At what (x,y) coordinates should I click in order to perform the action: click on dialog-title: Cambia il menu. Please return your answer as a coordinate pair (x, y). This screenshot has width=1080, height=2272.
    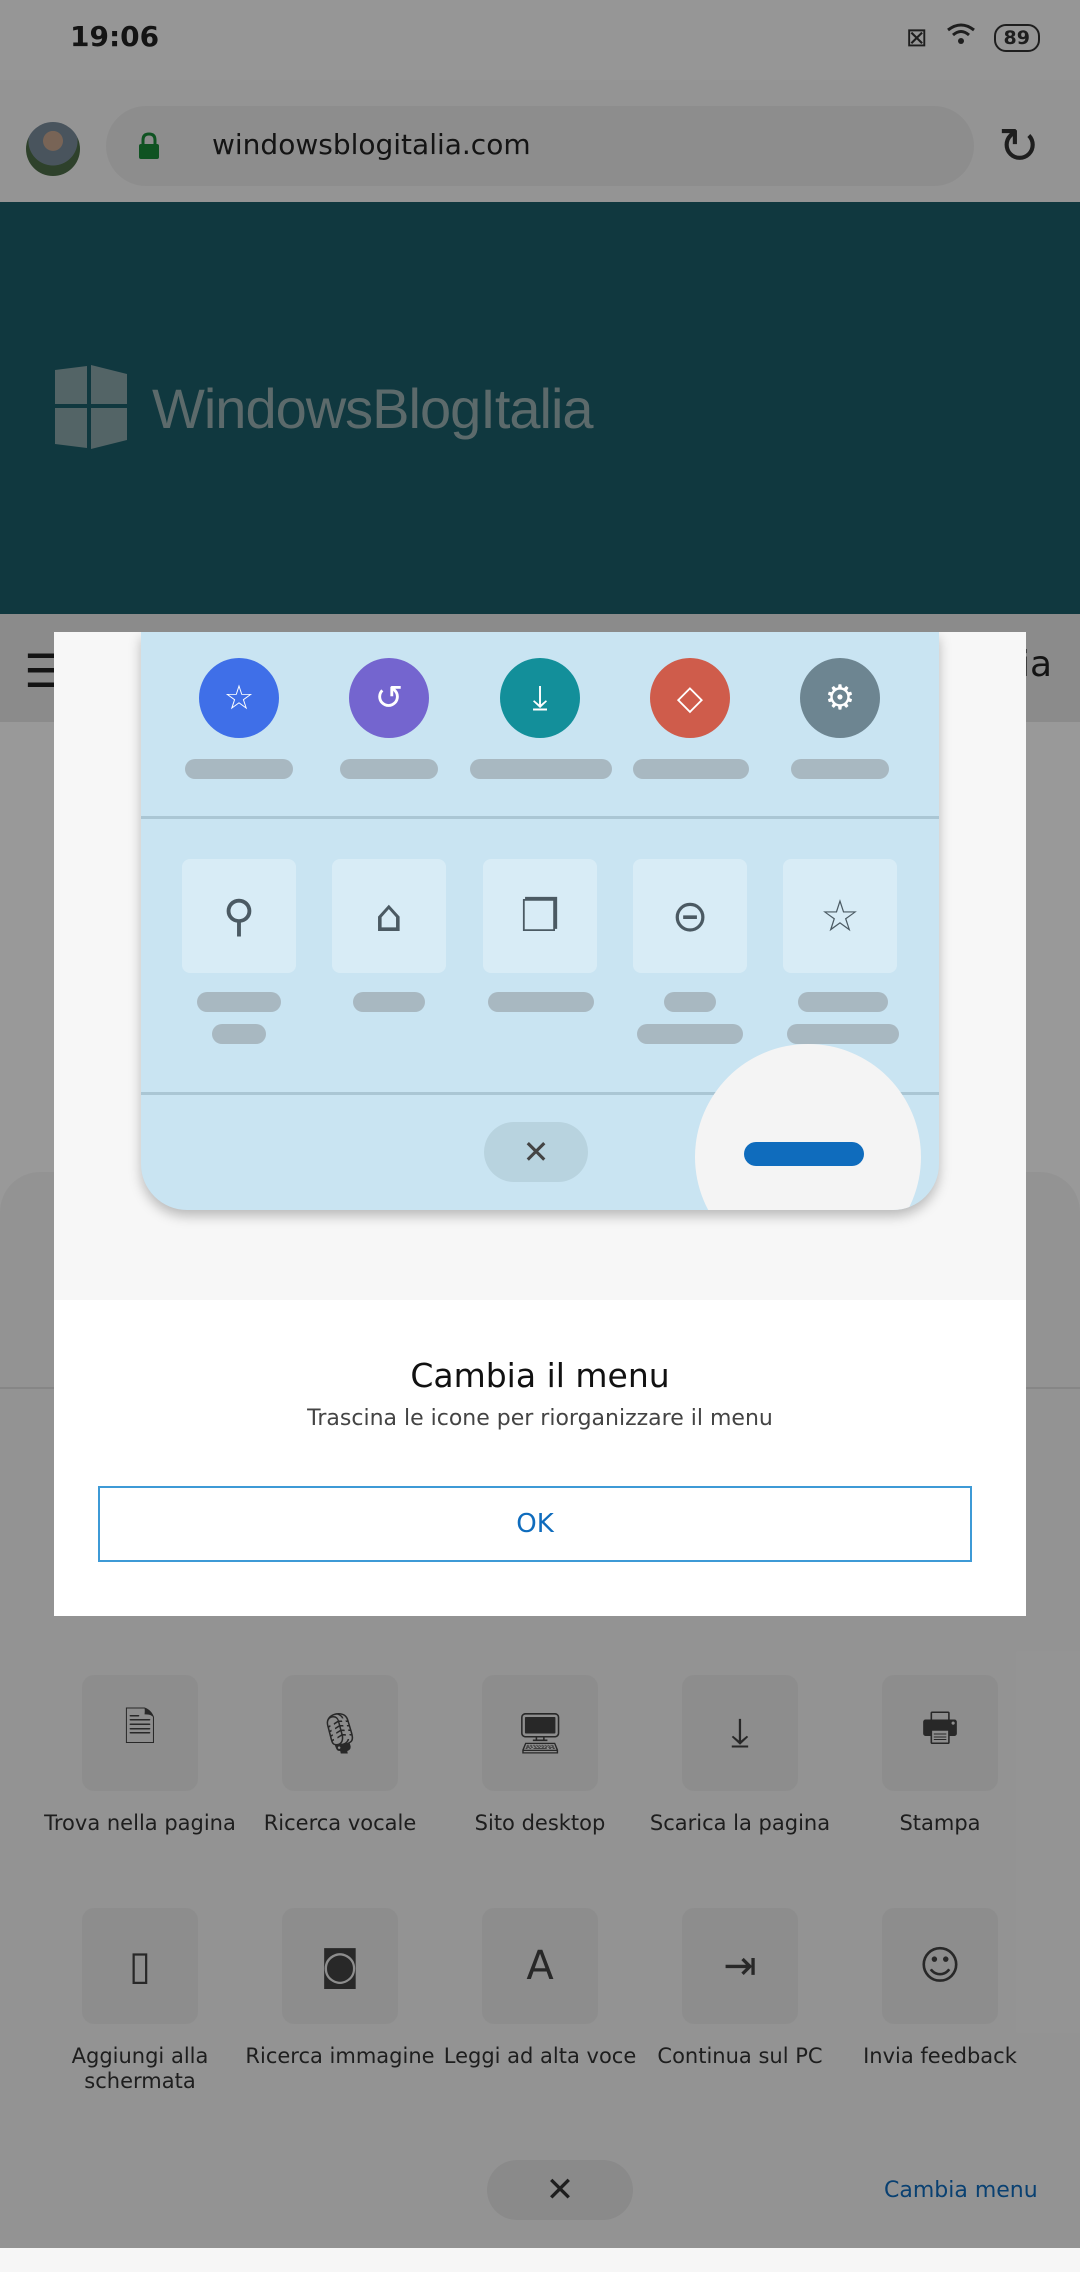
    Looking at the image, I should click on (540, 1375).